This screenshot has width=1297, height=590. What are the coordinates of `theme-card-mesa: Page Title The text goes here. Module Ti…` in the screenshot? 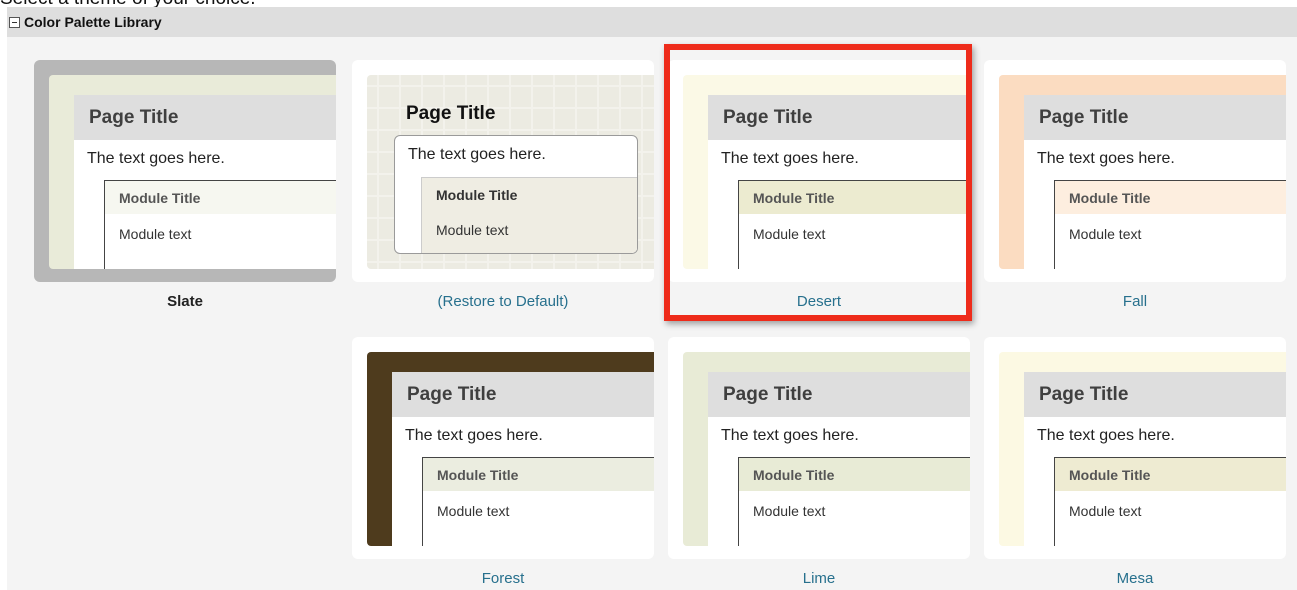 It's located at (1135, 462).